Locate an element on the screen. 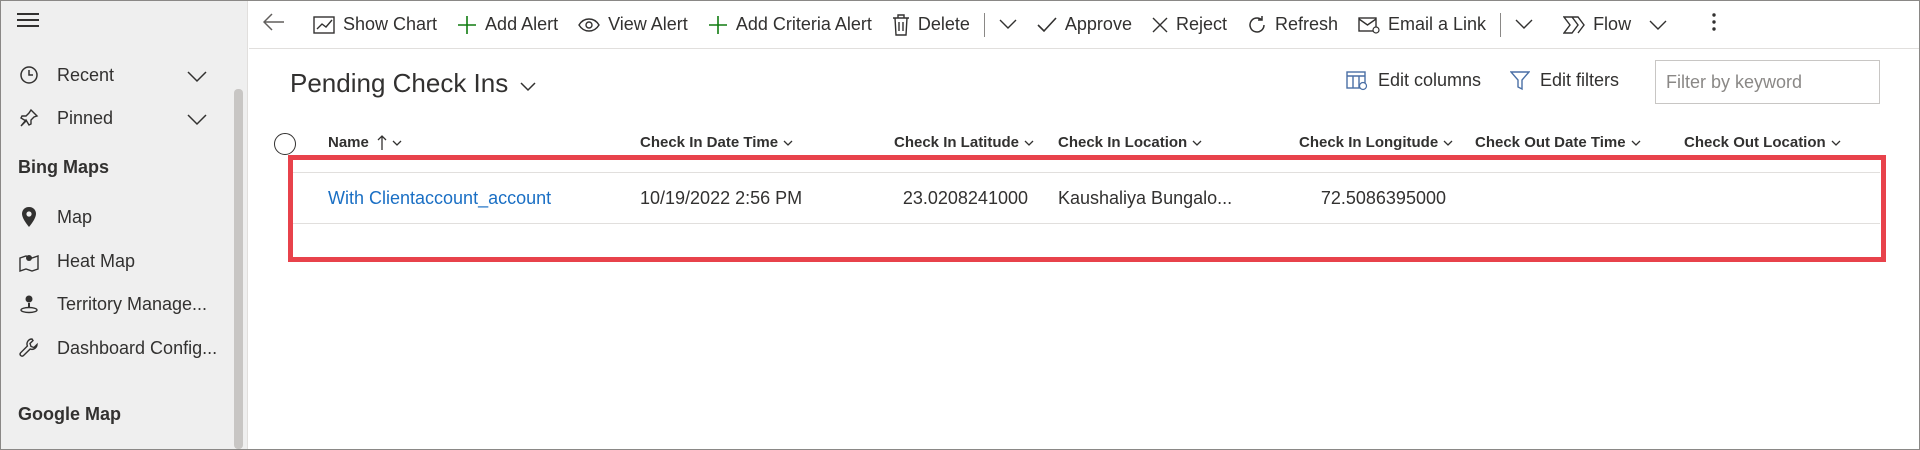  territory-icon is located at coordinates (29, 304).